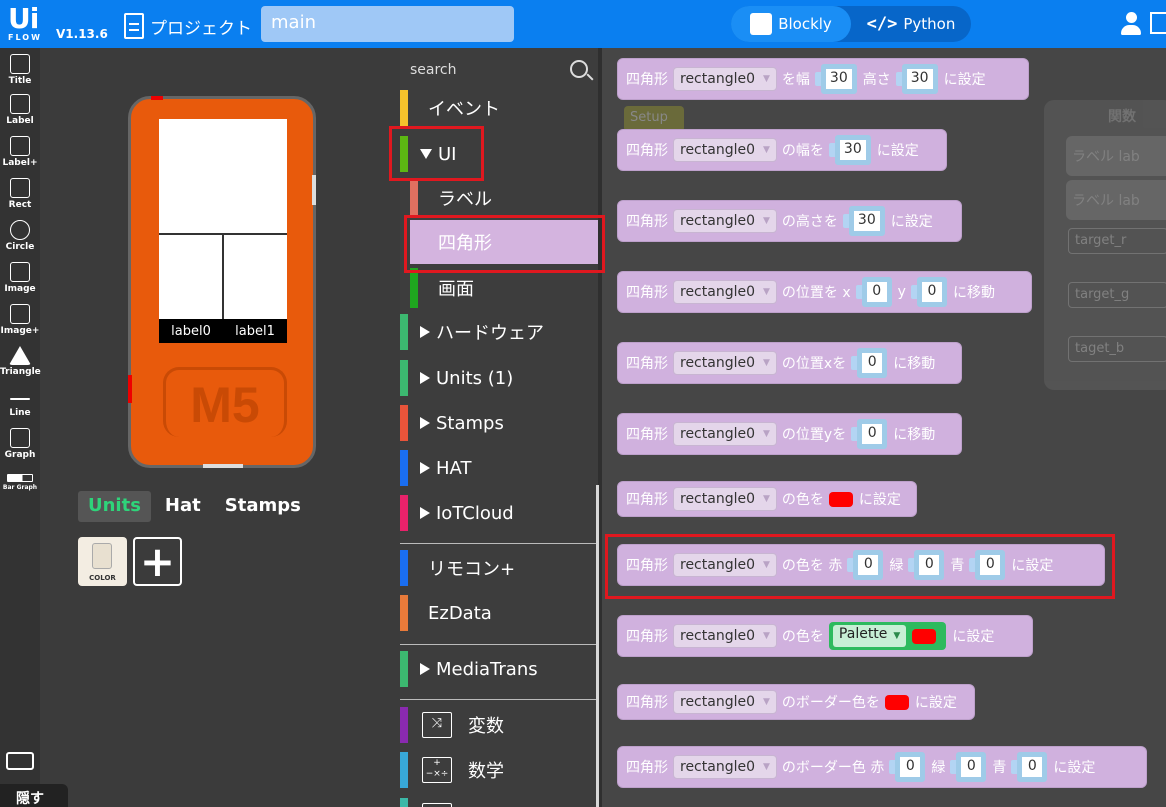 The height and width of the screenshot is (807, 1166). Describe the element at coordinates (499, 644) in the screenshot. I see `category-separator` at that location.